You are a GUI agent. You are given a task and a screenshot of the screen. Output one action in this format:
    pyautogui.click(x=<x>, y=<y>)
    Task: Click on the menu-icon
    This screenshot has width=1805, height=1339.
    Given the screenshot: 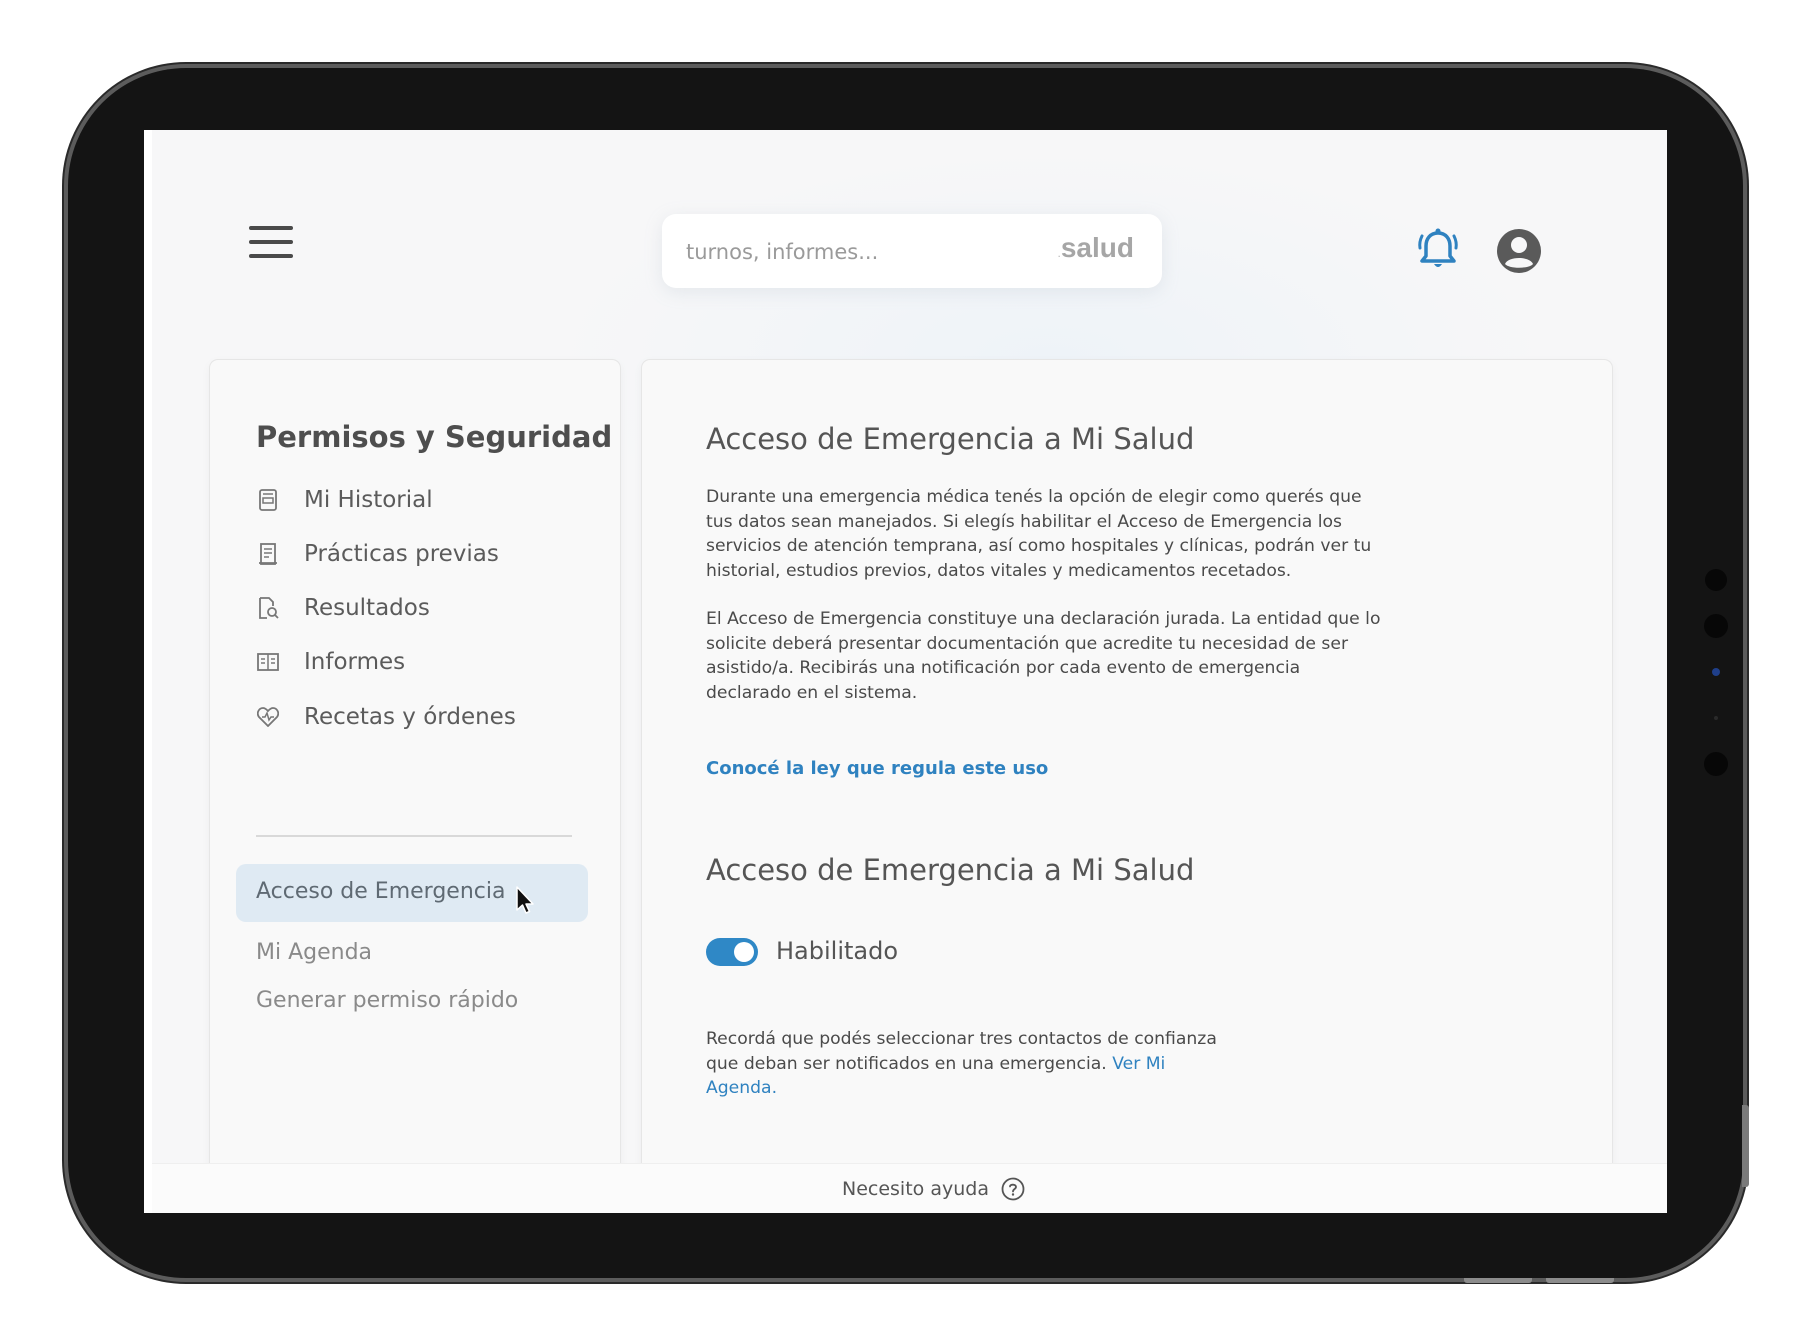 What is the action you would take?
    pyautogui.click(x=271, y=243)
    